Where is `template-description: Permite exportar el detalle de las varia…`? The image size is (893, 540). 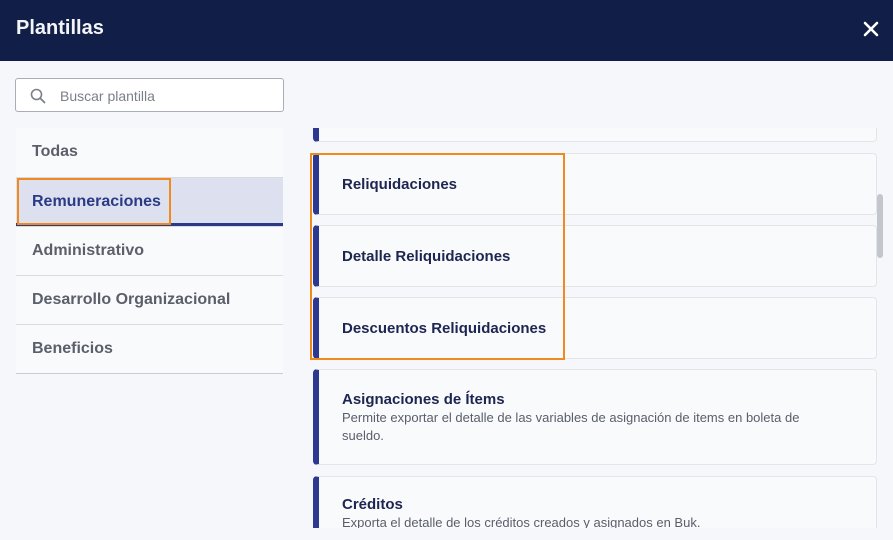 template-description: Permite exportar el detalle de las varia… is located at coordinates (571, 426).